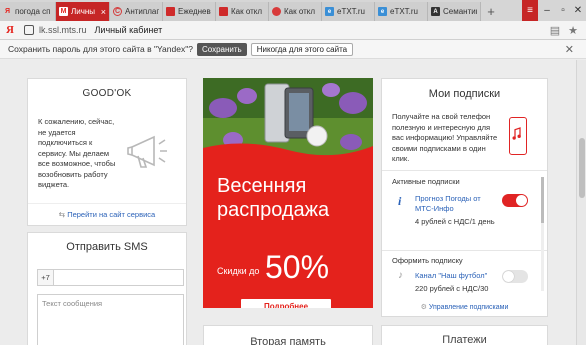 The width and height of the screenshot is (586, 345). I want to click on tab-0: Я погода сп, so click(28, 11).